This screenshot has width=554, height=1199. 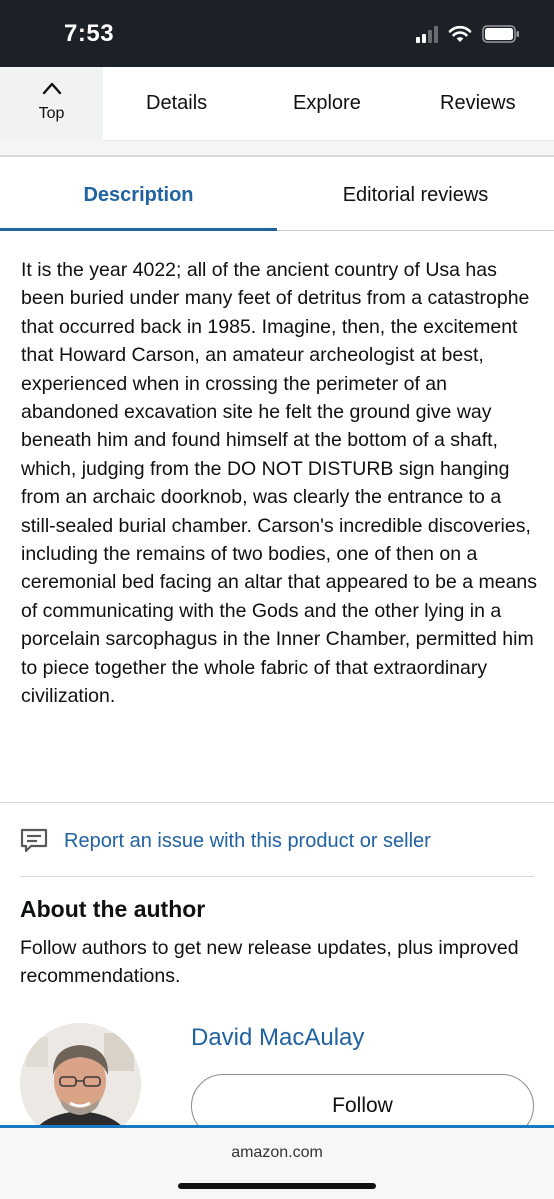 What do you see at coordinates (113, 909) in the screenshot?
I see `about-author-heading: About the author` at bounding box center [113, 909].